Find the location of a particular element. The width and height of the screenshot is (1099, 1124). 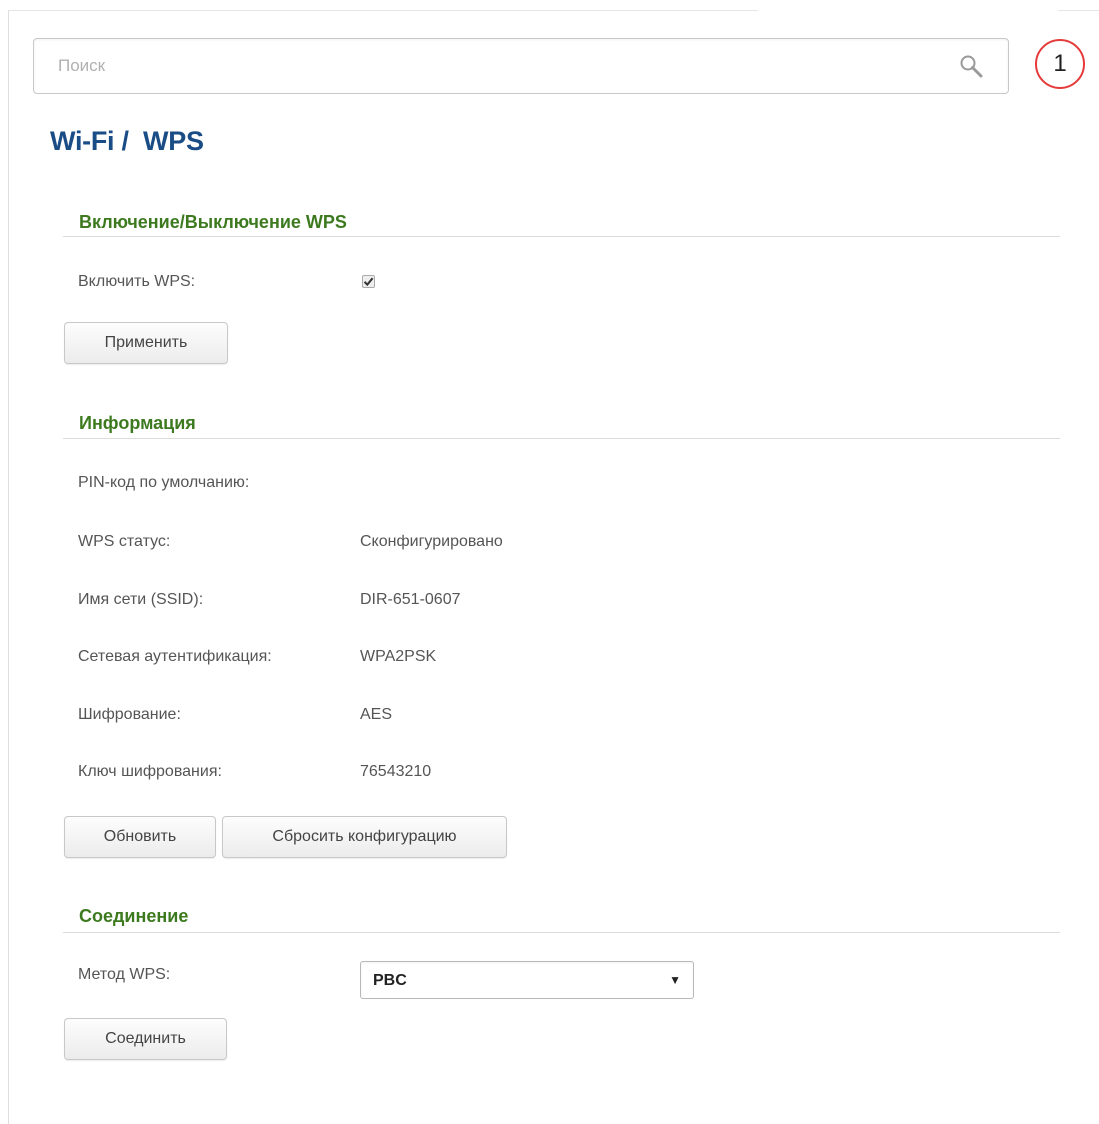

info-label-status: WPS статус: is located at coordinates (124, 541).